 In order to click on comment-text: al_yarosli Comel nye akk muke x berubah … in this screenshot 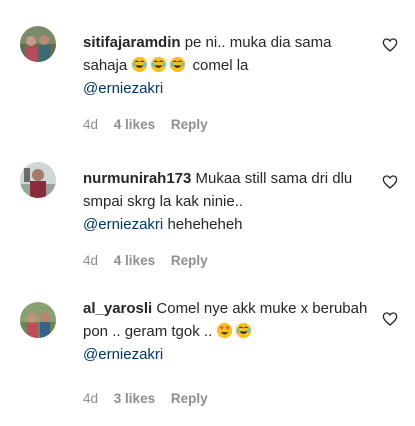, I will do `click(228, 331)`.